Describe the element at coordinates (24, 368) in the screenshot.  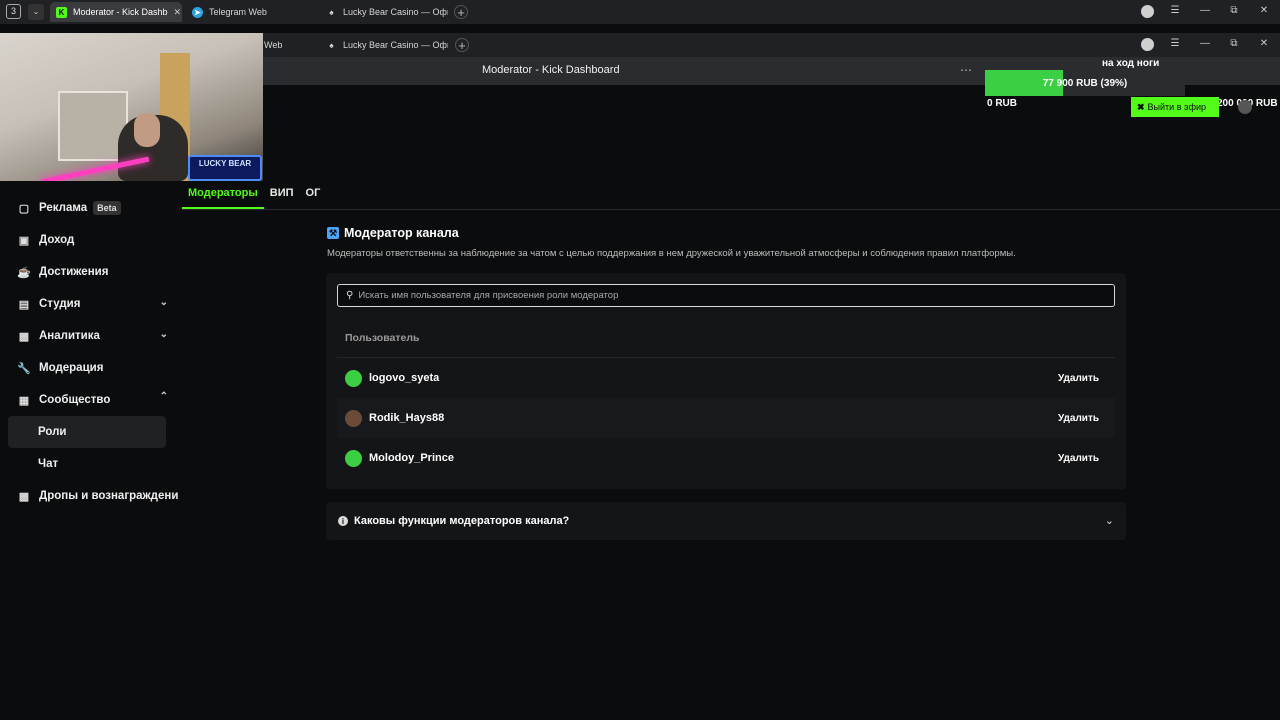
I see `wrench-icon: 🔧` at that location.